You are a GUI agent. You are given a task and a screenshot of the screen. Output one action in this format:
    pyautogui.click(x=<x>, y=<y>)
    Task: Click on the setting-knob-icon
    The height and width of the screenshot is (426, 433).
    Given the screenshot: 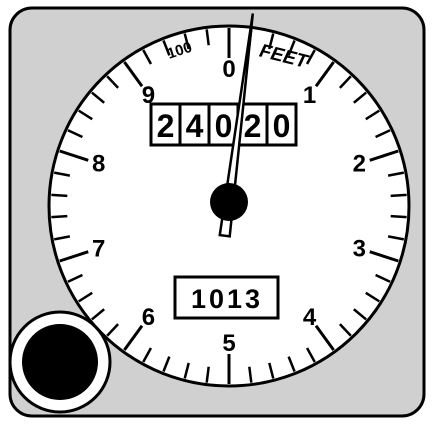 What is the action you would take?
    pyautogui.click(x=60, y=362)
    